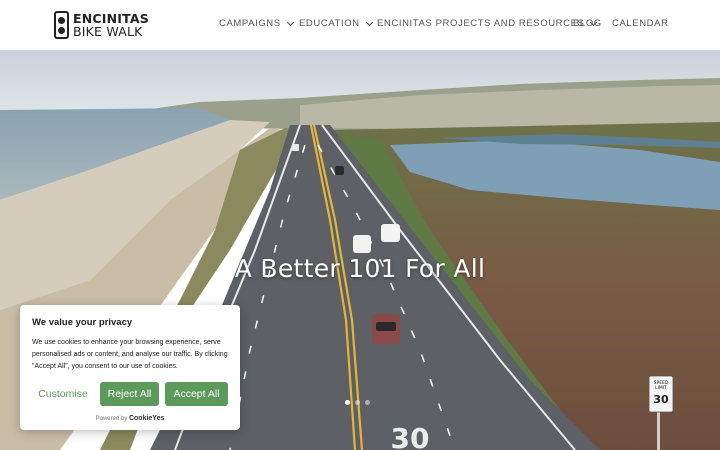 This screenshot has width=720, height=450. Describe the element at coordinates (329, 23) in the screenshot. I see `nav-education-label: EDUCATION` at that location.